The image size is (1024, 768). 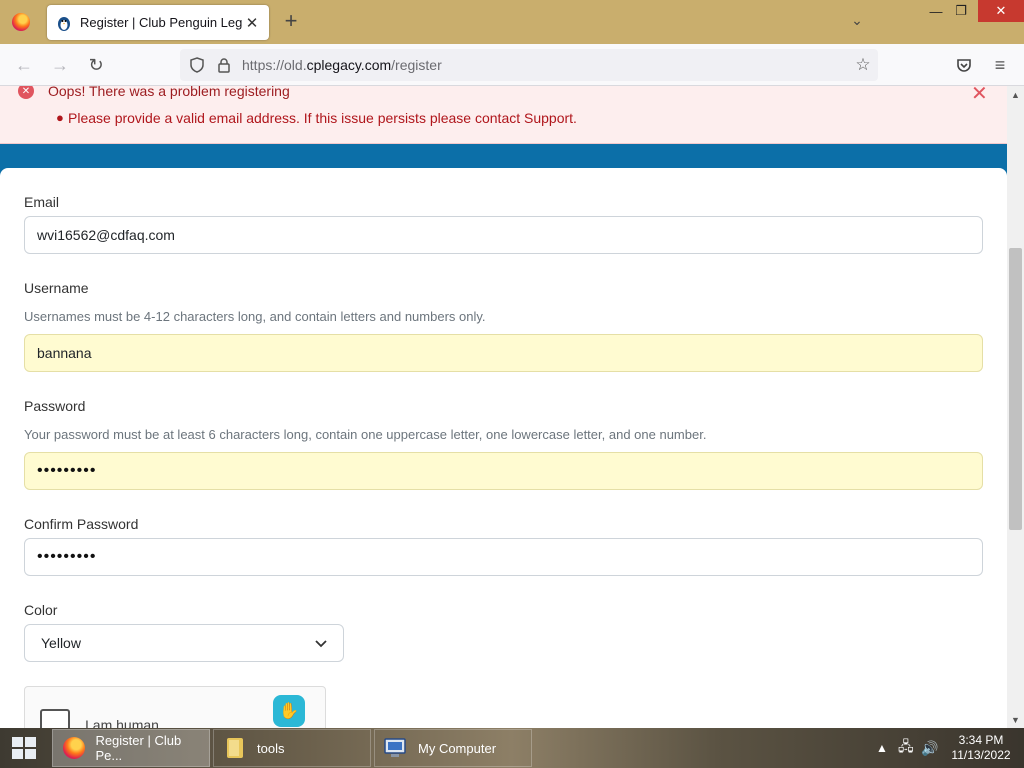 I want to click on color-select: Yellow, so click(x=184, y=643).